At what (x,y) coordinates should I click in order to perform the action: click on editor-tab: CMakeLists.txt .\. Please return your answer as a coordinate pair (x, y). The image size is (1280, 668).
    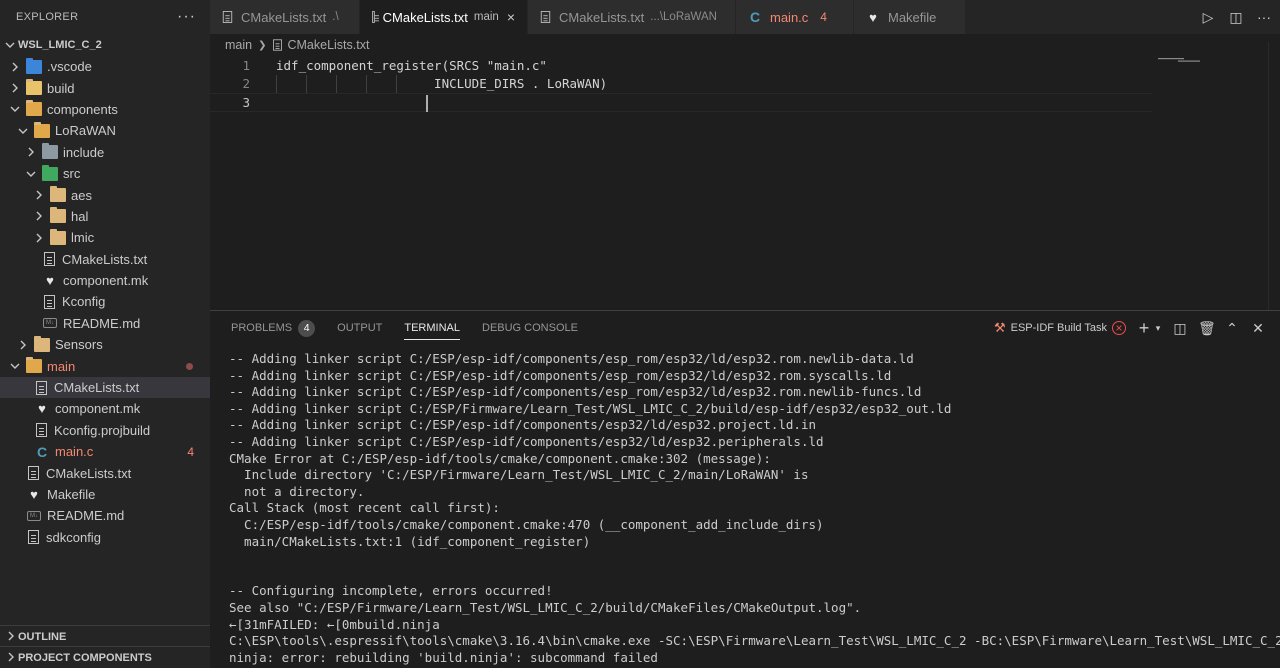
    Looking at the image, I should click on (285, 17).